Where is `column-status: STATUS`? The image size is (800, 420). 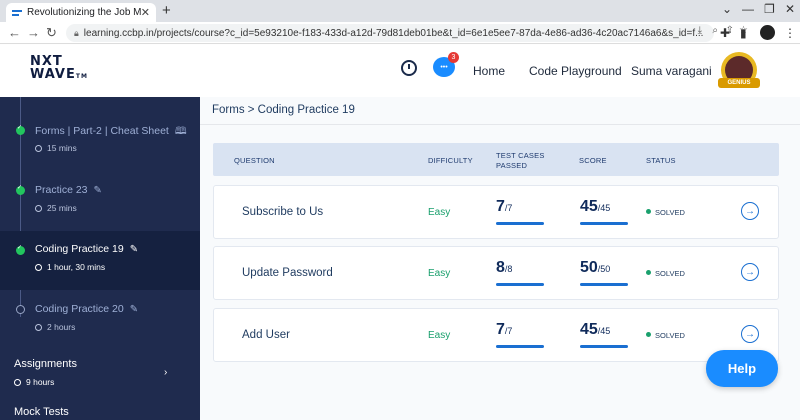
column-status: STATUS is located at coordinates (661, 160).